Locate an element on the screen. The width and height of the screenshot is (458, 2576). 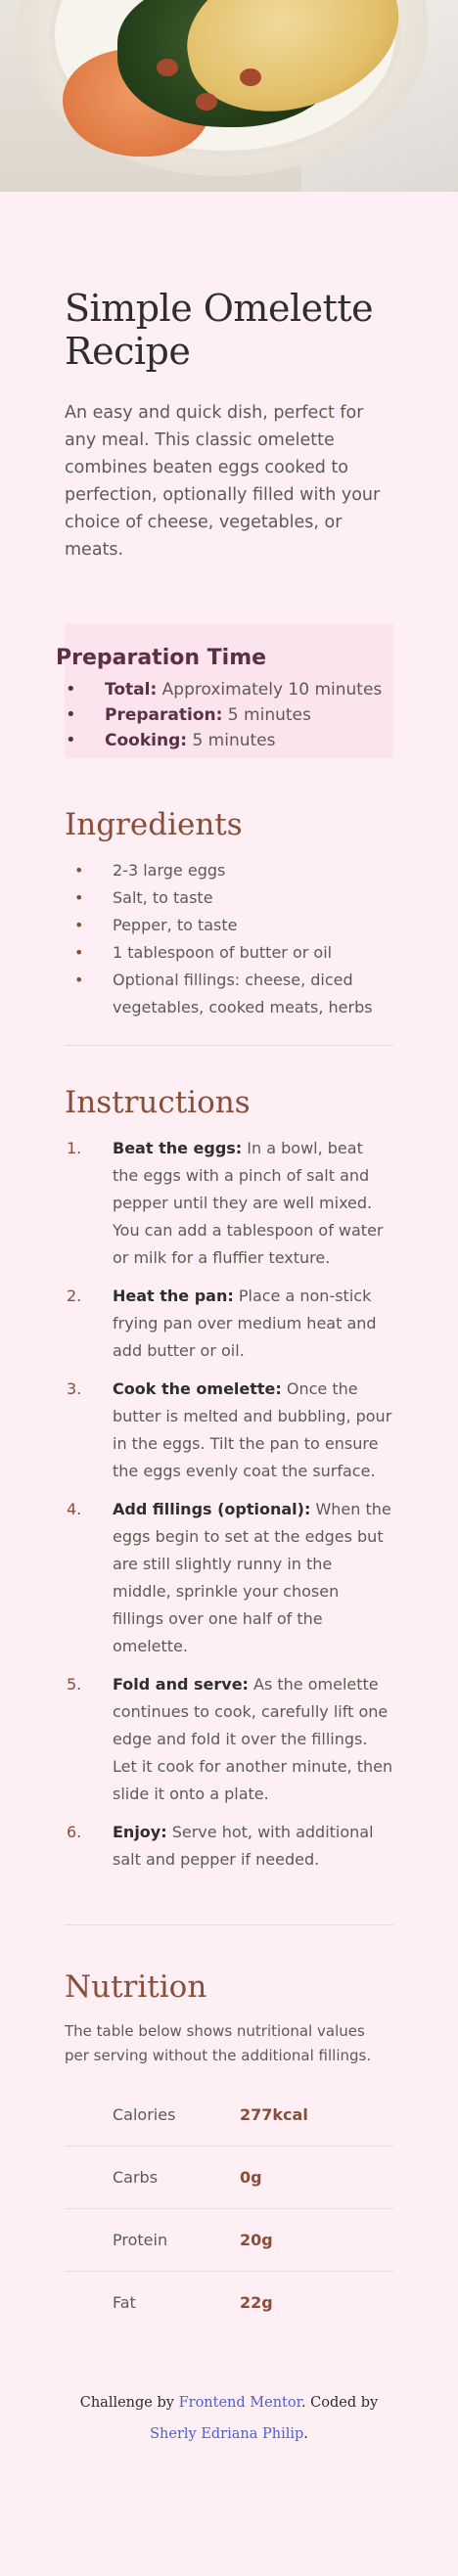
table-row: Carbs 0g is located at coordinates (229, 2178).